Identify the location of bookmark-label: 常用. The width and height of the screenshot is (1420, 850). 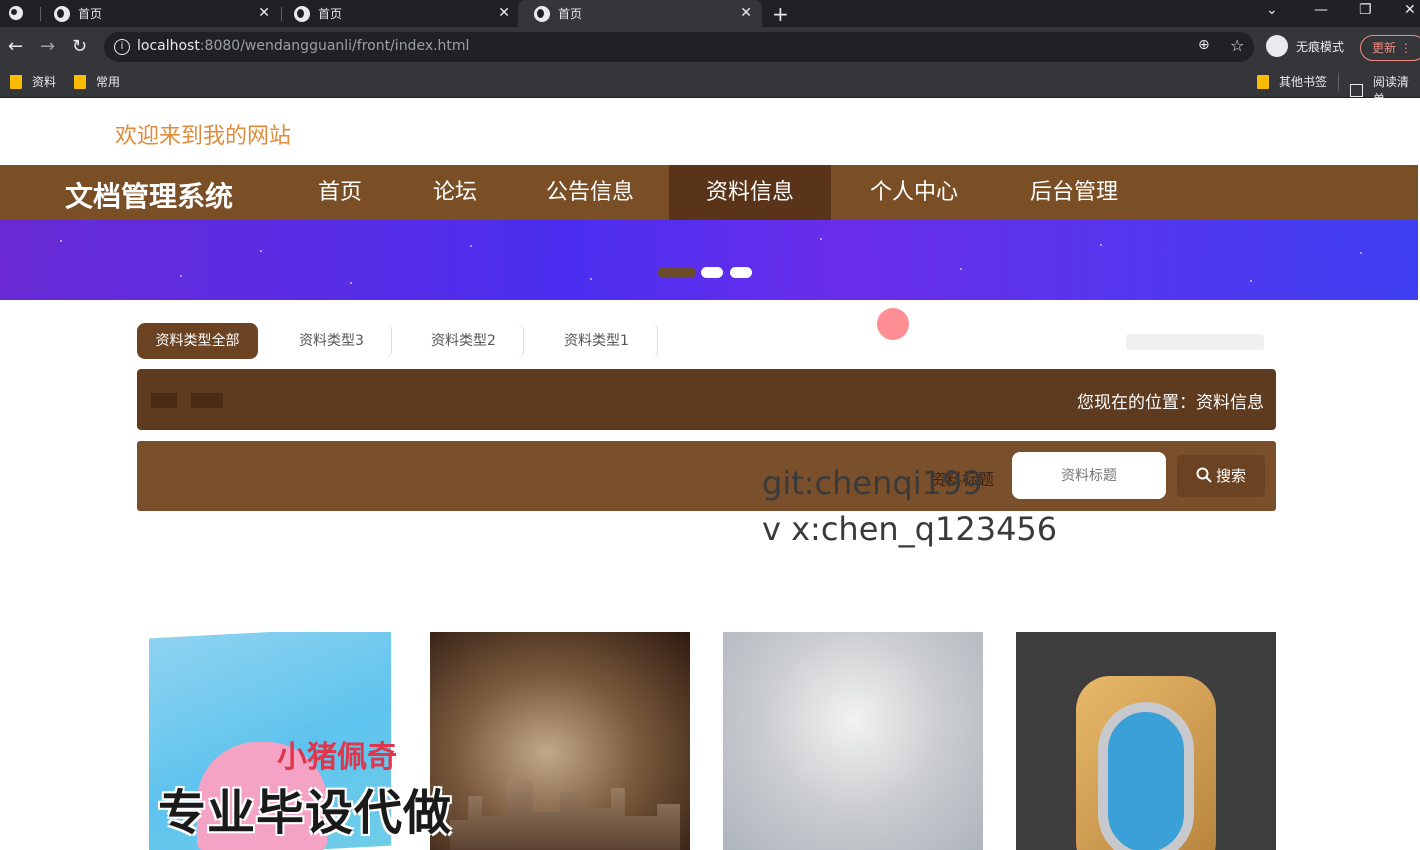
(108, 82).